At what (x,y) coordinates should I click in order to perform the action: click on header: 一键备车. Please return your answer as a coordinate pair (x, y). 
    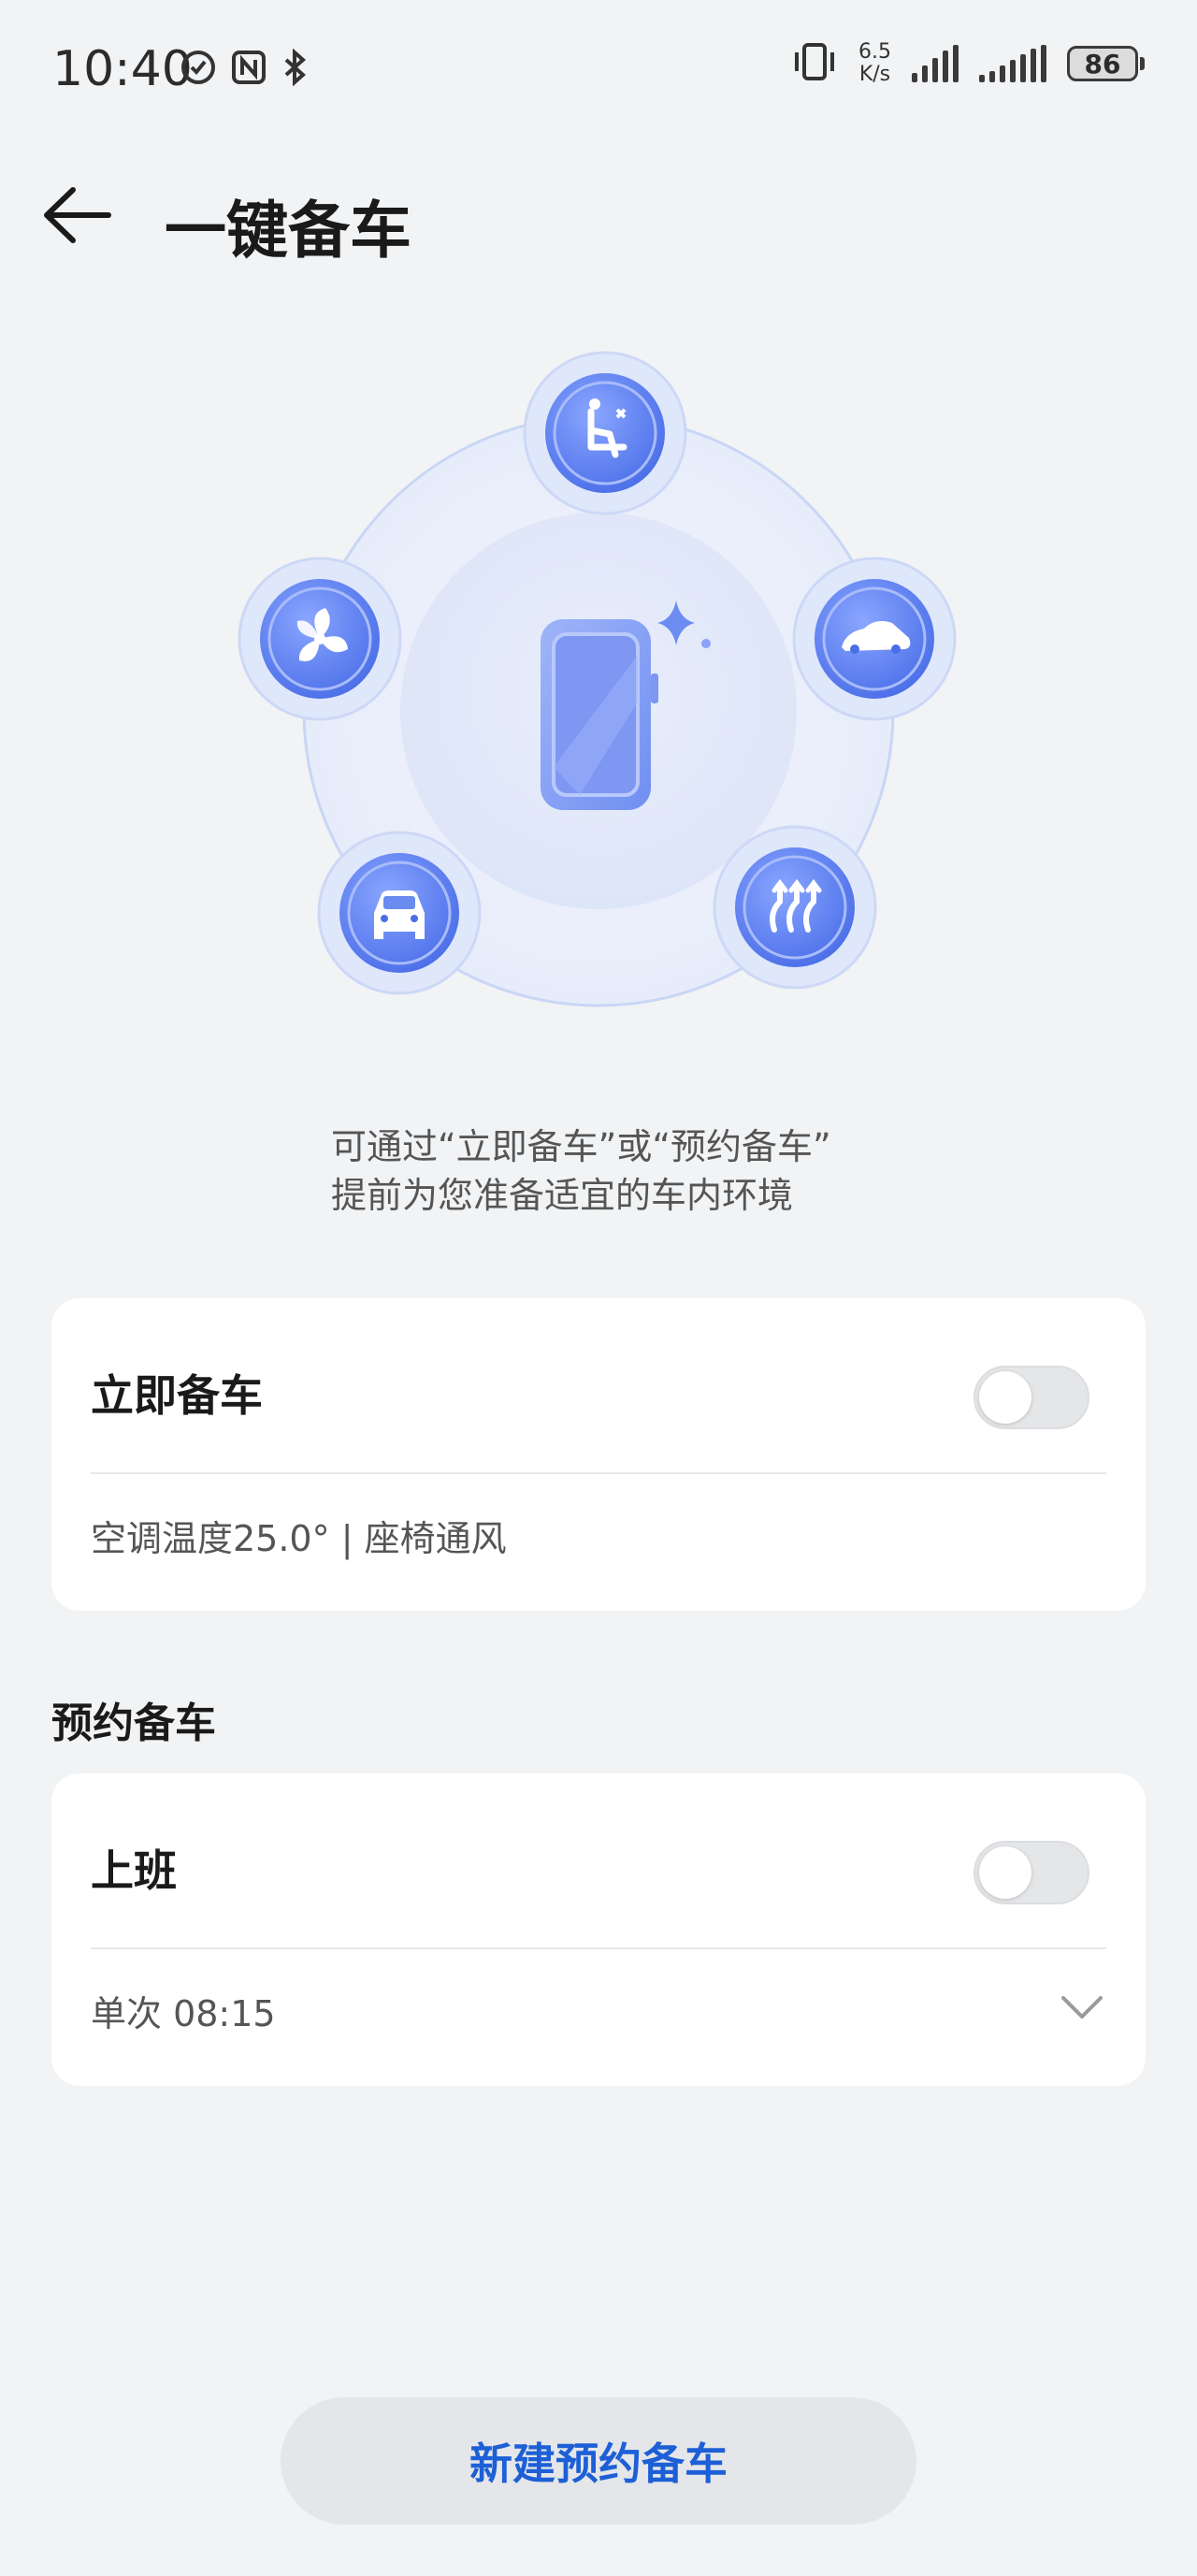
    Looking at the image, I should click on (598, 215).